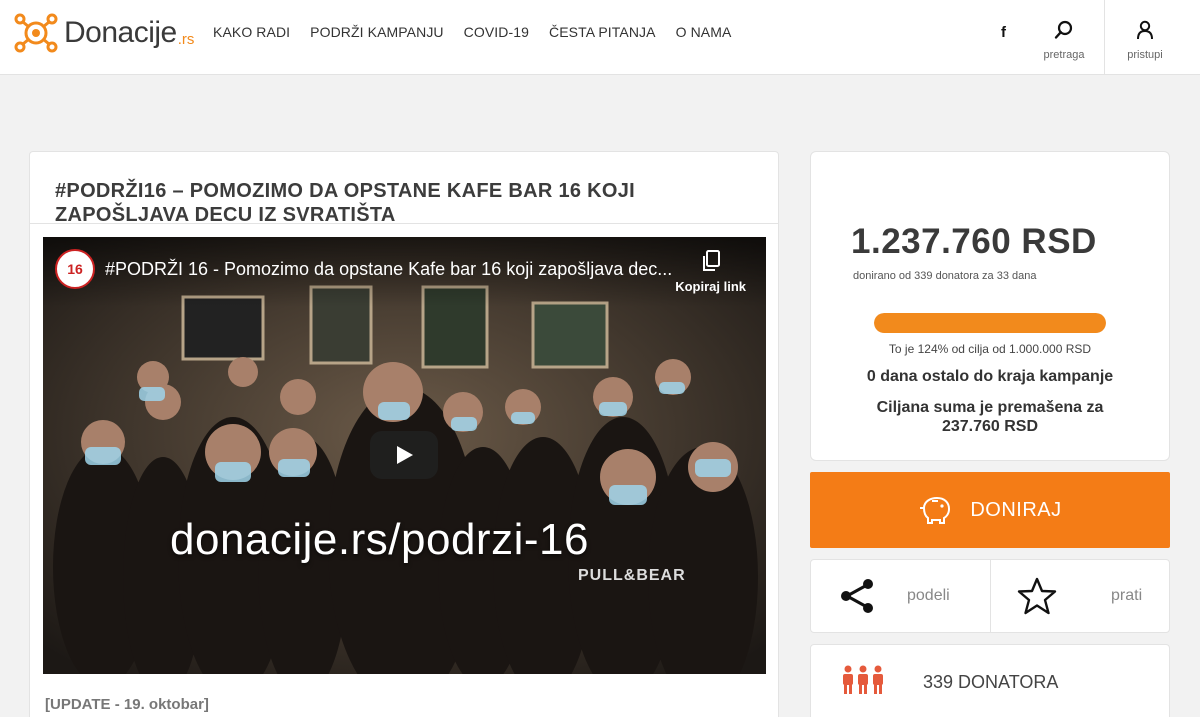  What do you see at coordinates (935, 510) in the screenshot?
I see `piggy-bank-icon` at bounding box center [935, 510].